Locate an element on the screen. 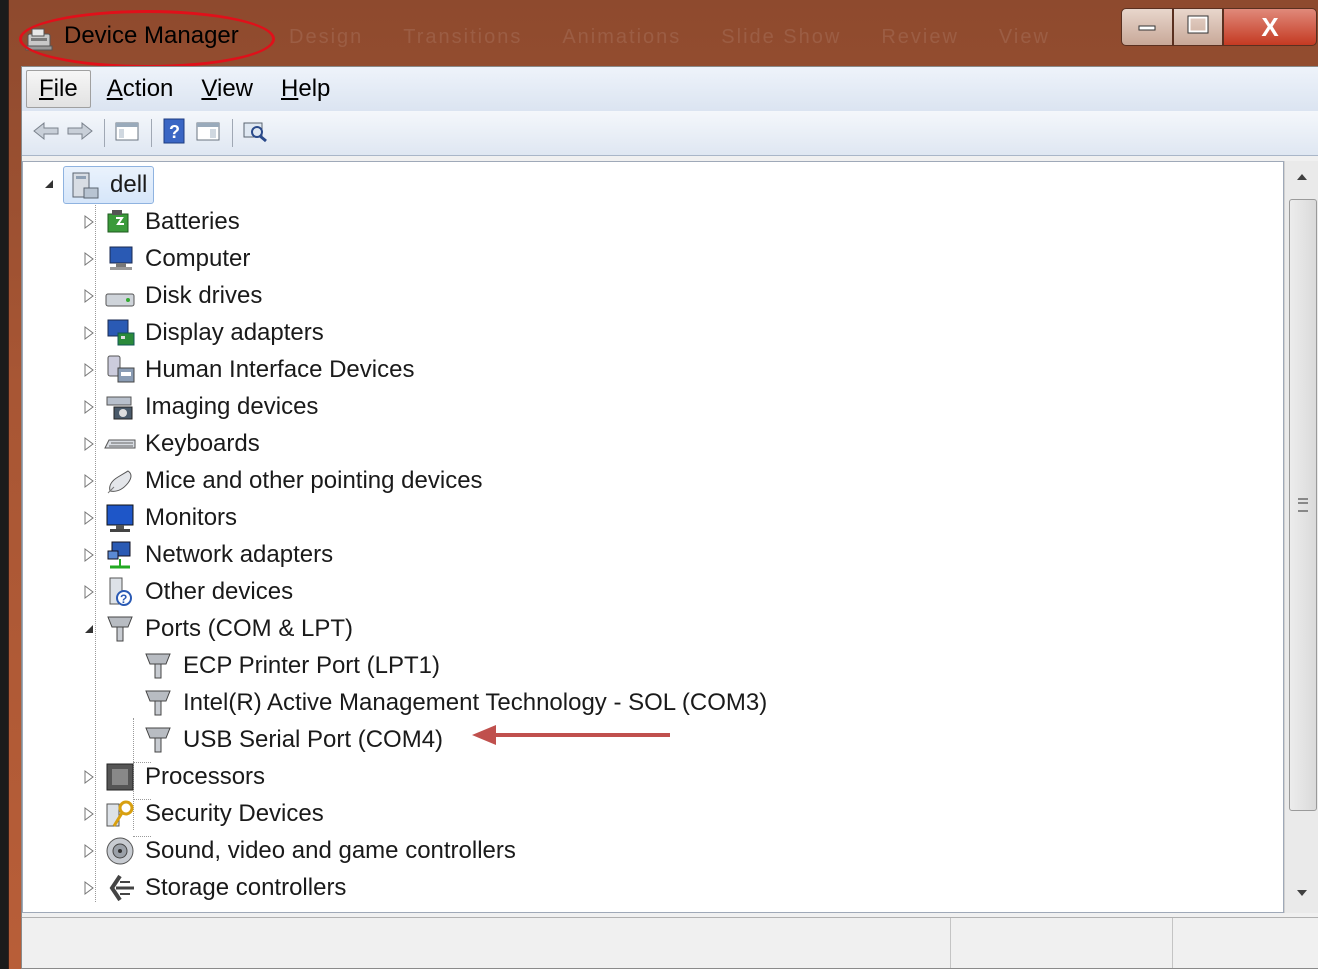 This screenshot has height=969, width=1318. category-processors: Processors is located at coordinates (184, 777).